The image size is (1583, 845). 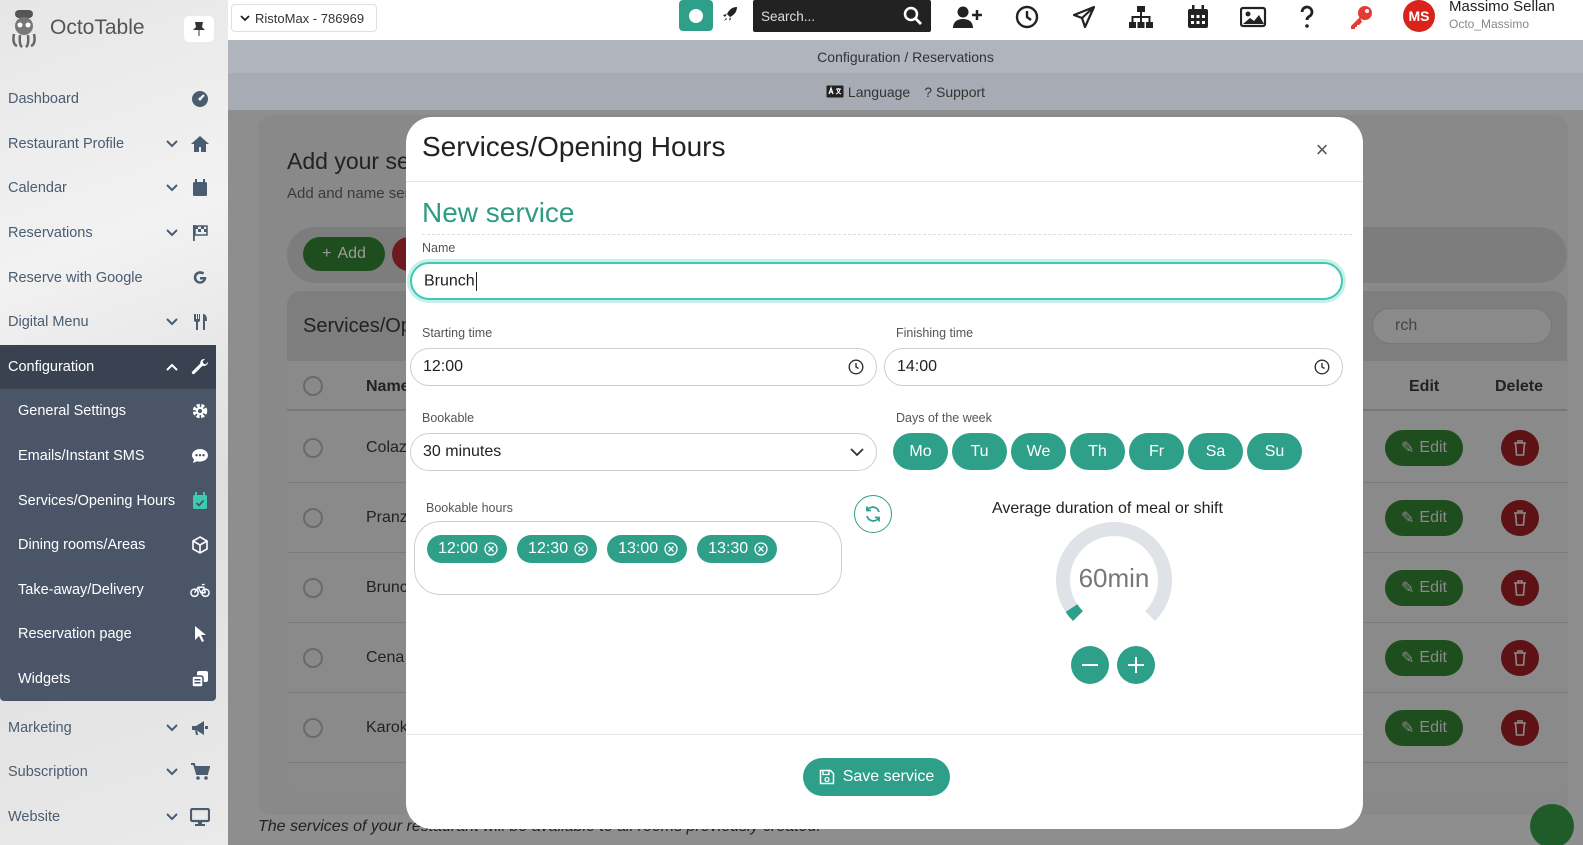 I want to click on search-bar, so click(x=842, y=16).